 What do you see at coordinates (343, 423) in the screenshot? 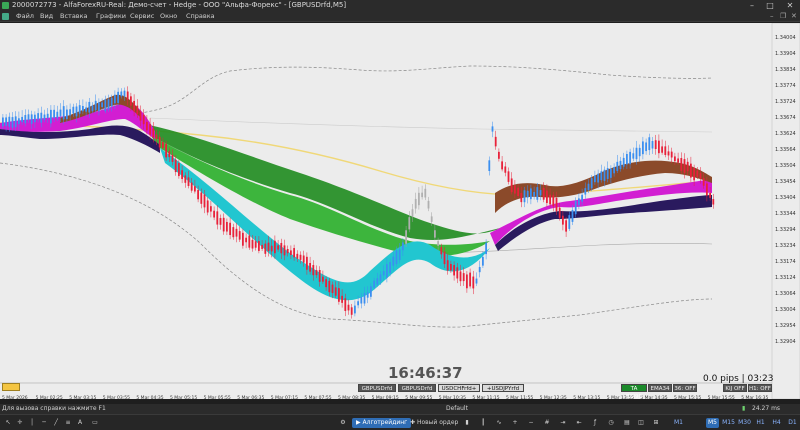
I see `expert-icon: ⚙` at bounding box center [343, 423].